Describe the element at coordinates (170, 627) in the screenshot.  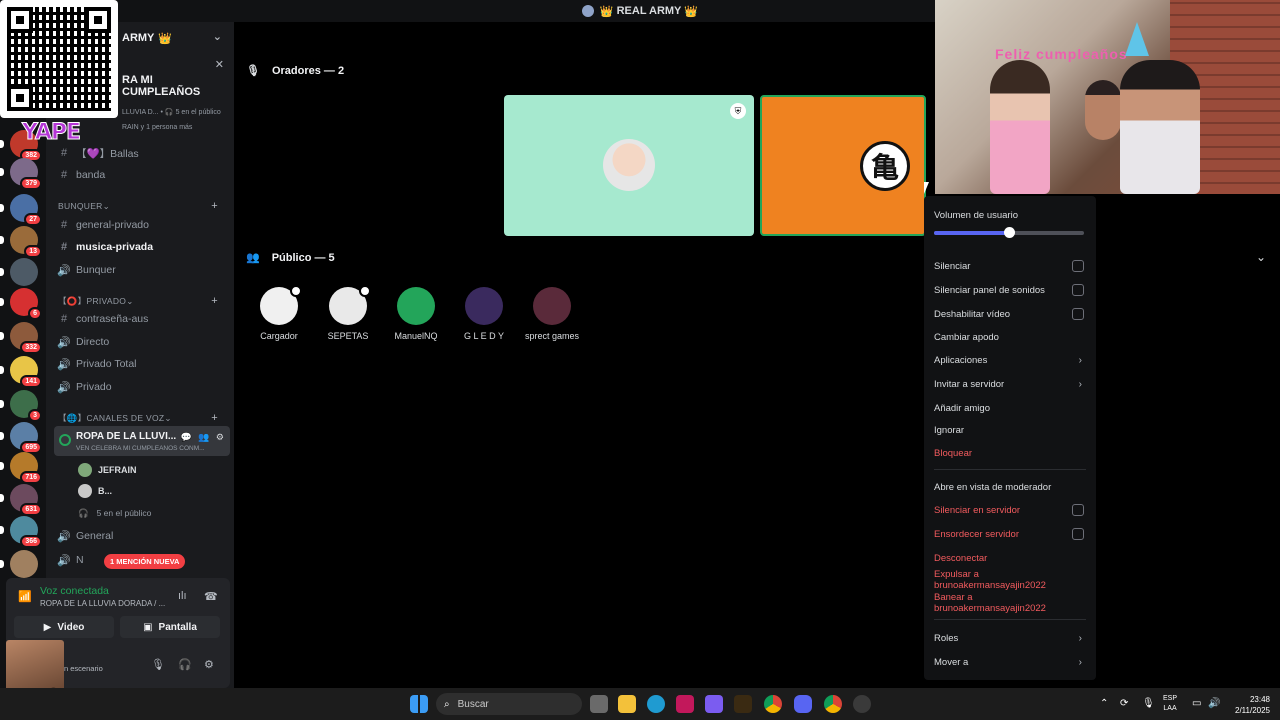
I see `screen-share-button: ▣ Pantalla` at that location.